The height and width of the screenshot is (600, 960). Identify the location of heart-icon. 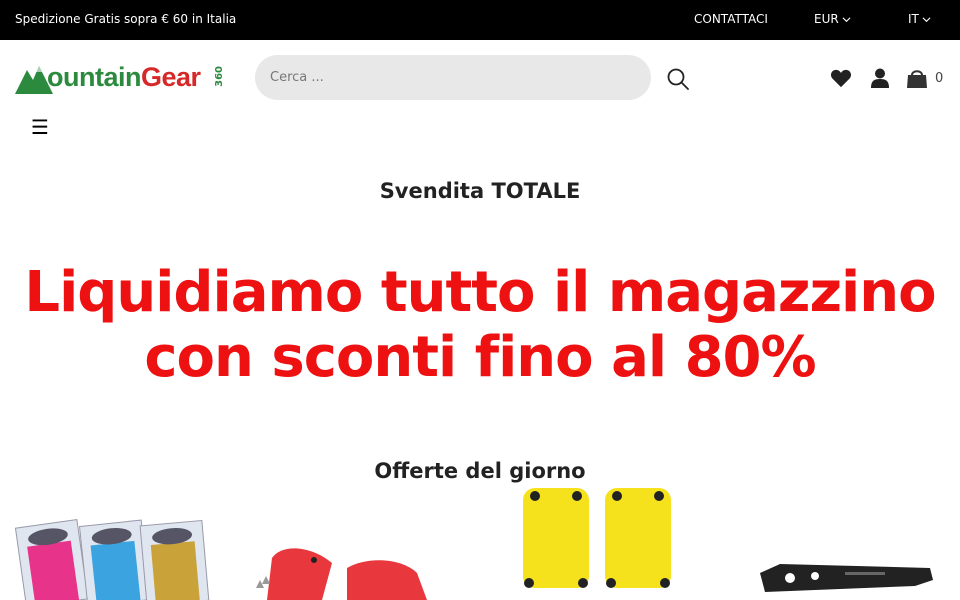
(841, 78).